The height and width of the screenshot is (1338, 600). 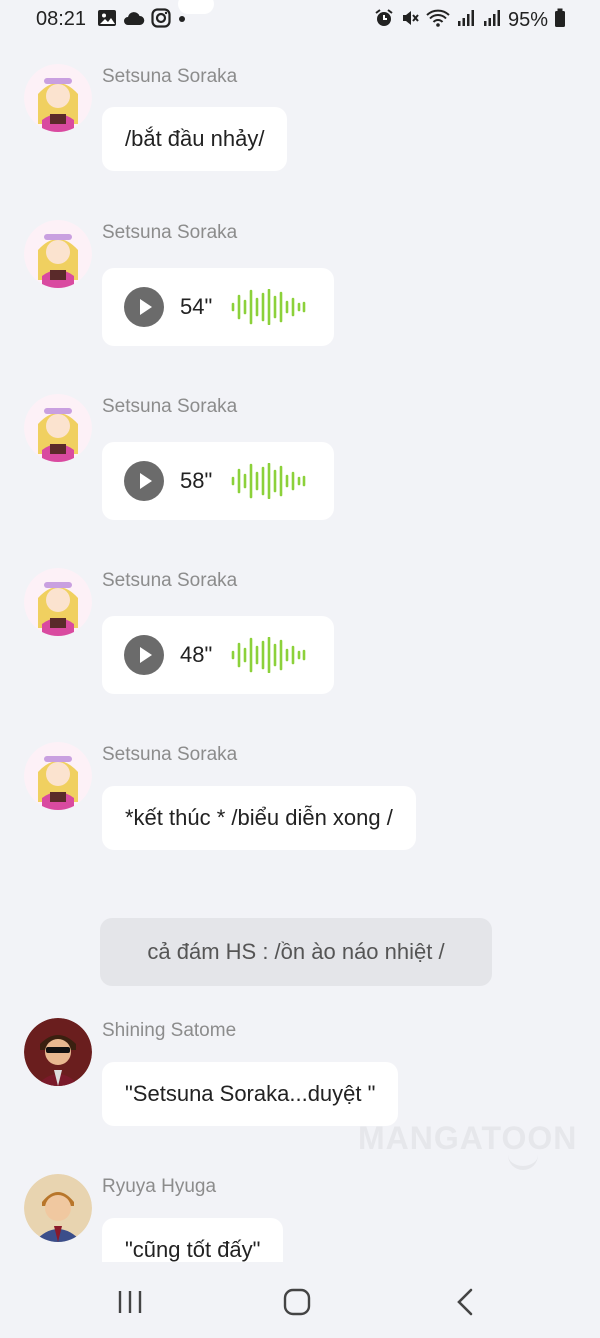 I want to click on wifi-icon, so click(x=438, y=20).